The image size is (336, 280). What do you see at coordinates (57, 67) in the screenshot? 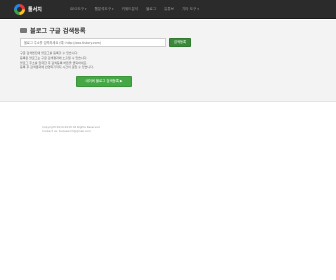
I see `description-line: 등록 후 검색결과에 반영되기까지 시간이 걸릴 수 있습니다.` at bounding box center [57, 67].